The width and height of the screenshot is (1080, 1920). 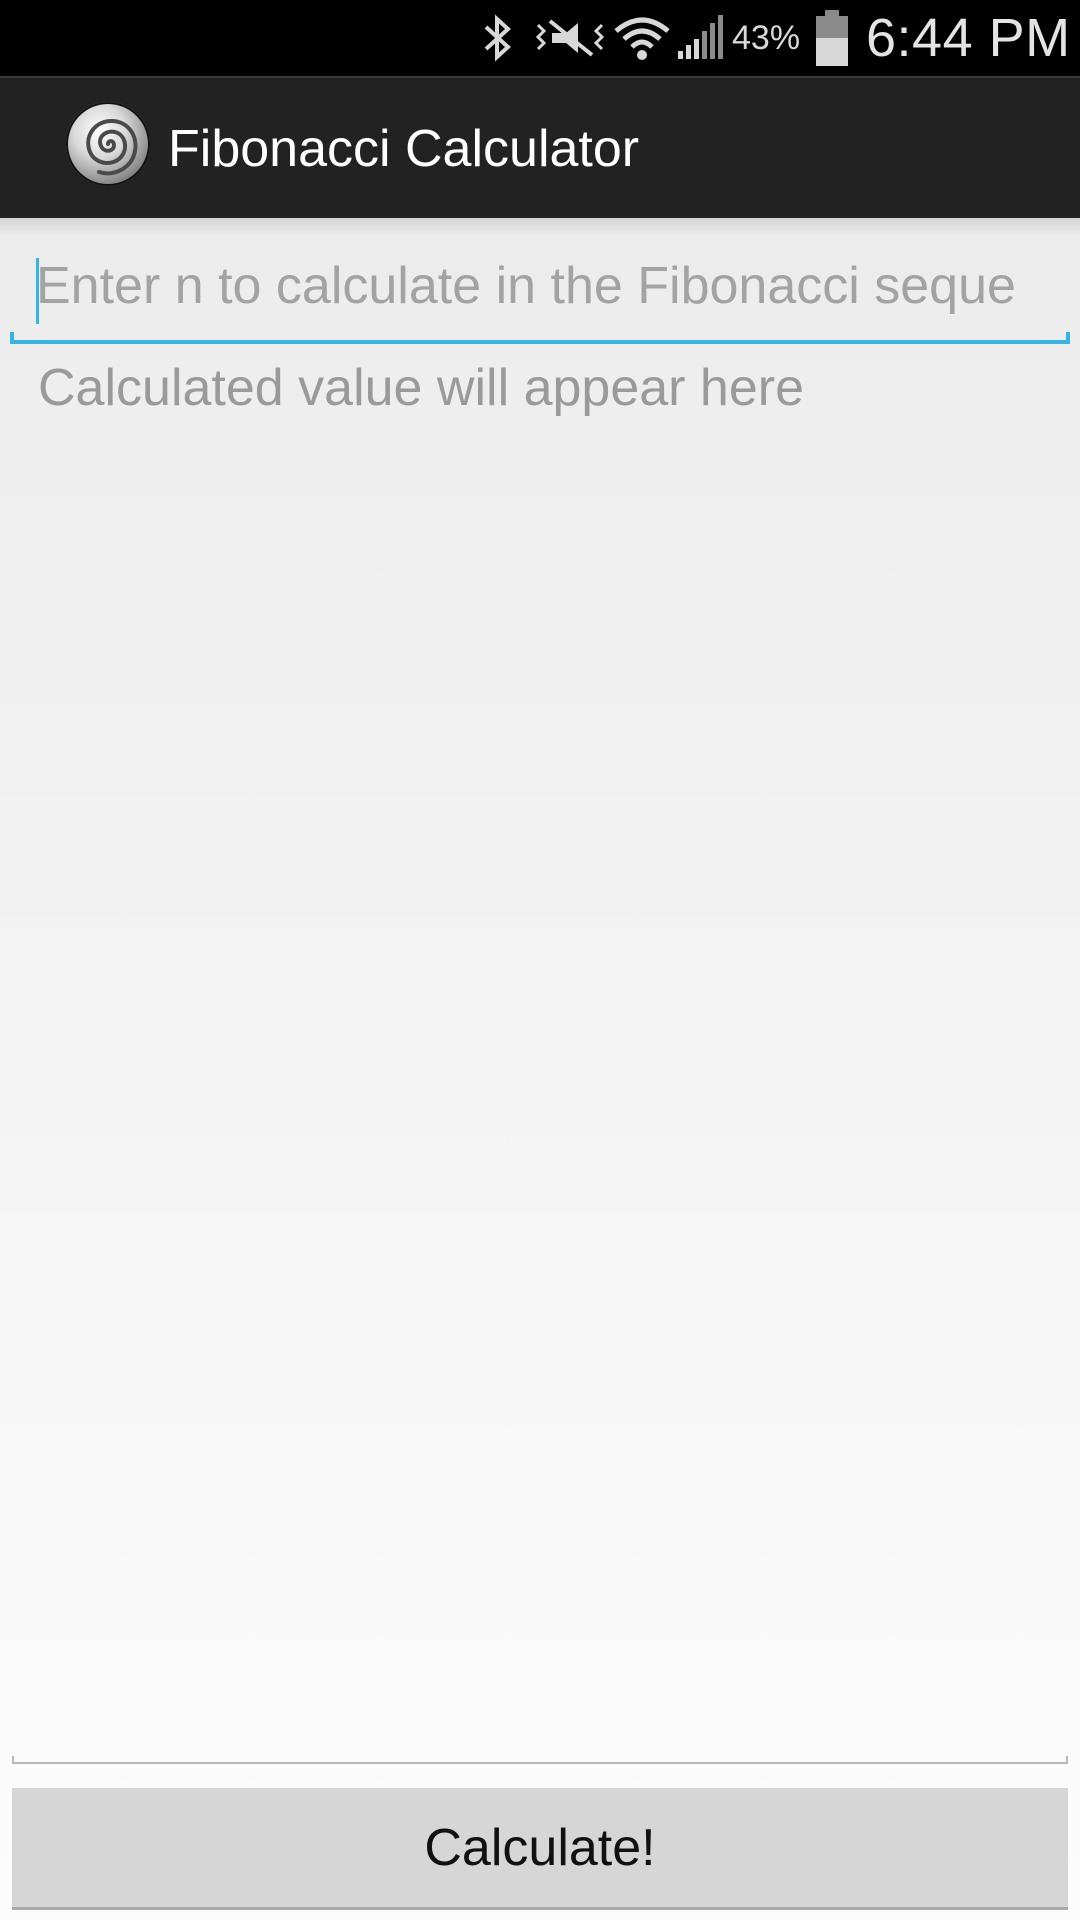 What do you see at coordinates (540, 1760) in the screenshot?
I see `button-bar-divider` at bounding box center [540, 1760].